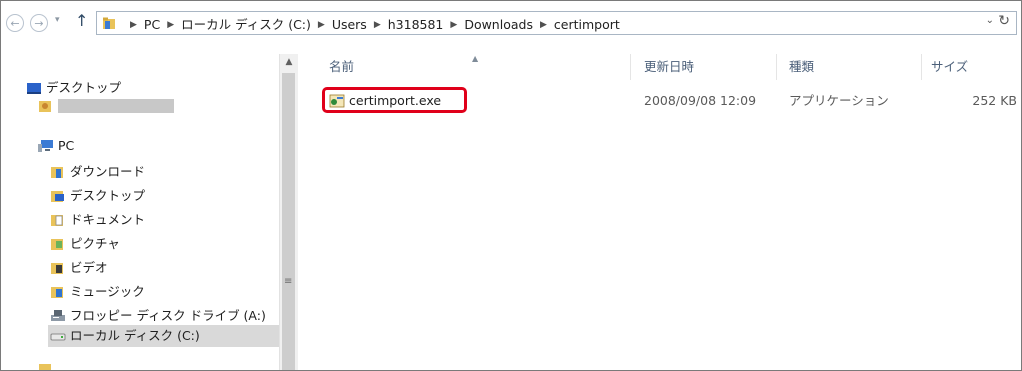 The image size is (1022, 371). What do you see at coordinates (15, 23) in the screenshot?
I see `back-button: ←` at bounding box center [15, 23].